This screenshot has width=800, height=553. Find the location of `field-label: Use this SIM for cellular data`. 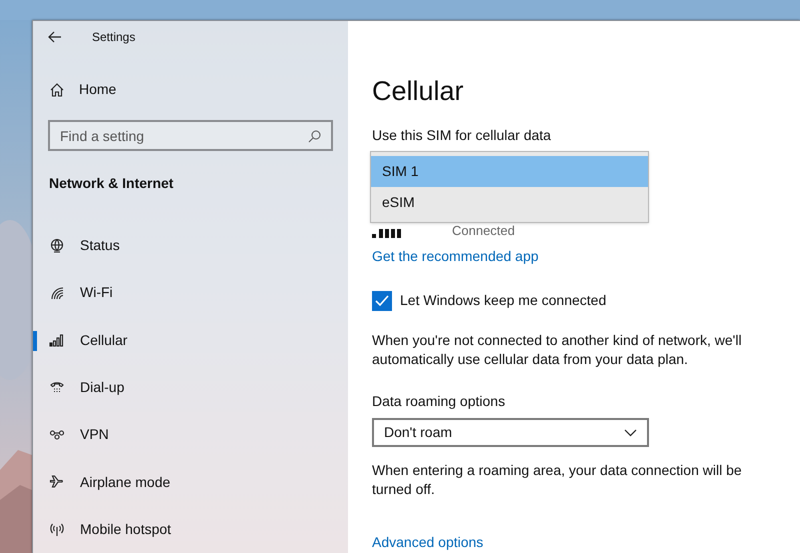

field-label: Use this SIM for cellular data is located at coordinates (462, 135).